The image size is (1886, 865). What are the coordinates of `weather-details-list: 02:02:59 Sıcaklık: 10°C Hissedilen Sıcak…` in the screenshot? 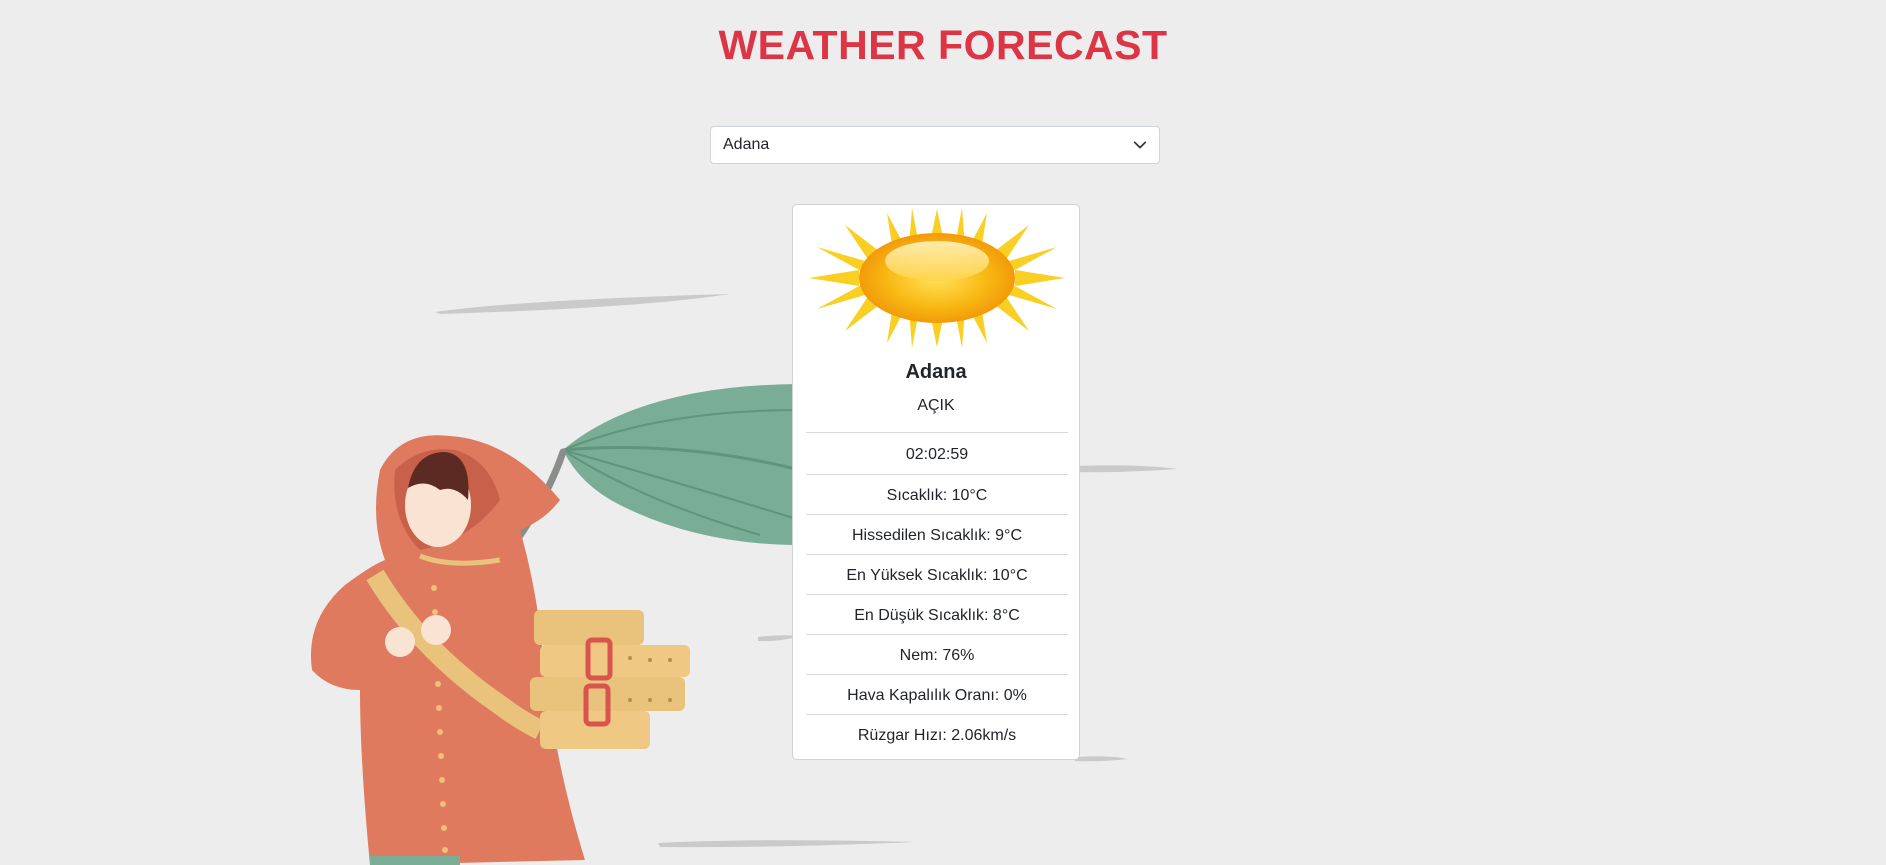 It's located at (937, 593).